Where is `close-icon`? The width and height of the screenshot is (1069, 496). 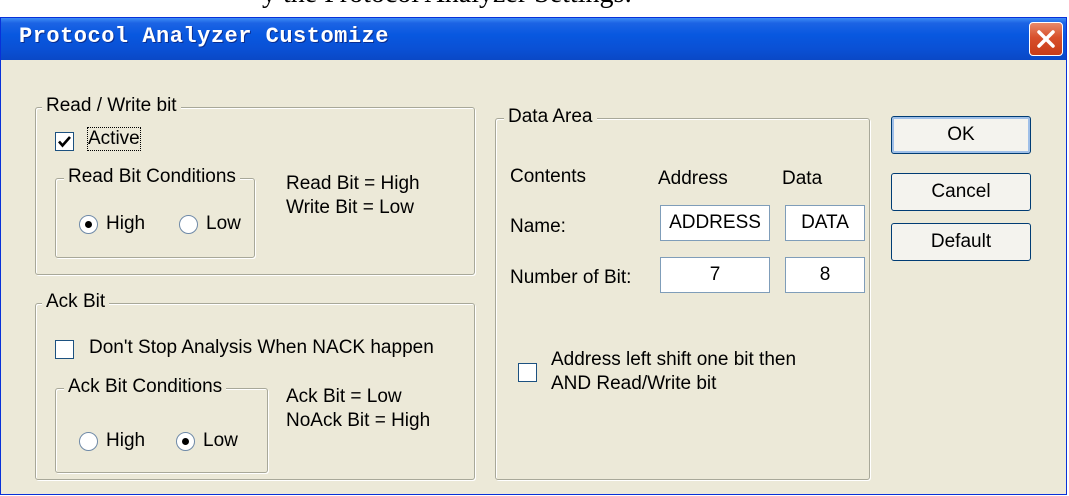
close-icon is located at coordinates (1046, 39).